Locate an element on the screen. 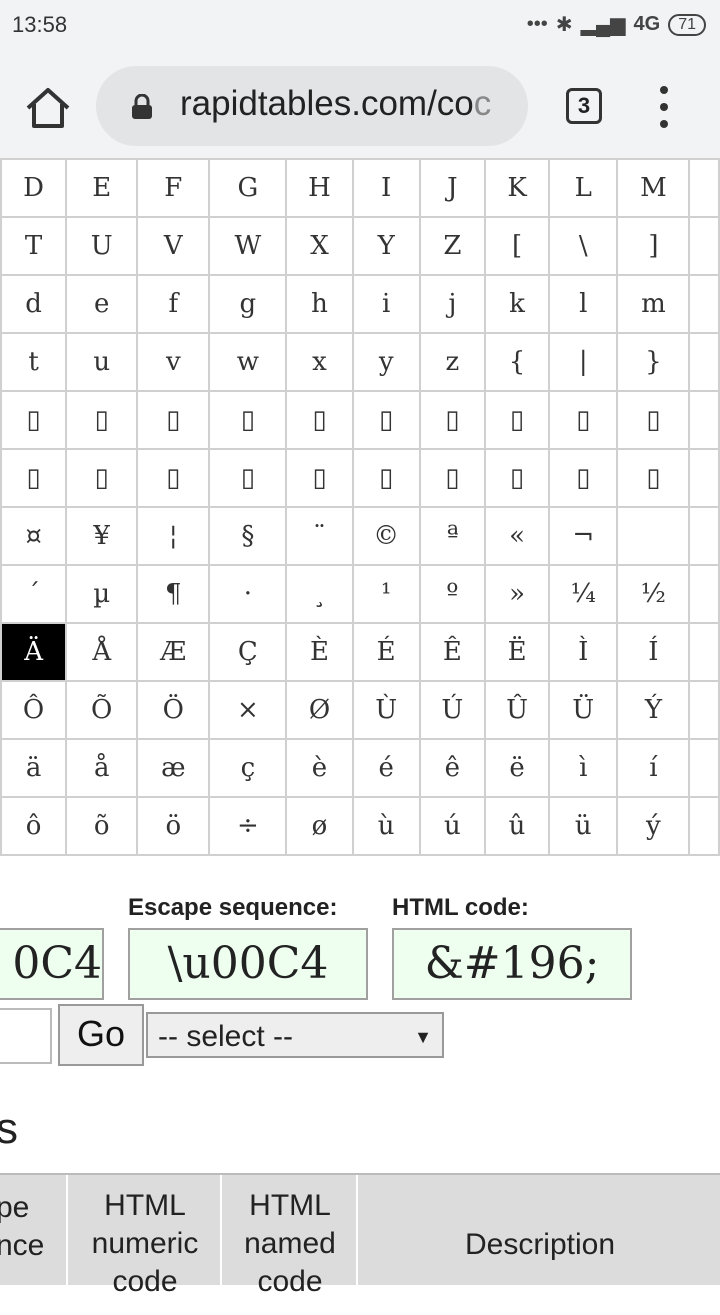 The width and height of the screenshot is (720, 1315). char-cell: g is located at coordinates (248, 304).